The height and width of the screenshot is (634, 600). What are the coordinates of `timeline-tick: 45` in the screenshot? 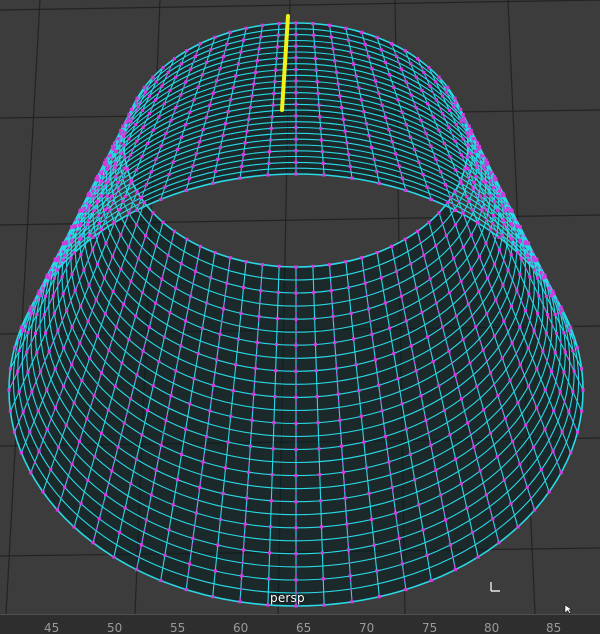 It's located at (52, 627).